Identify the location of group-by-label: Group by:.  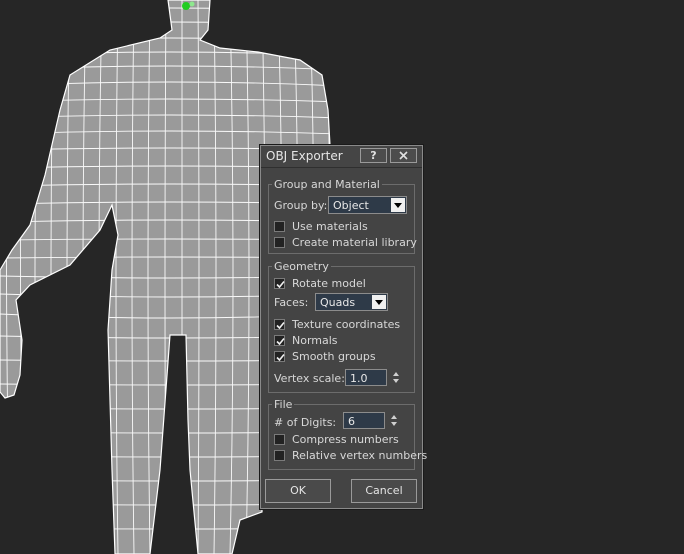
(301, 205).